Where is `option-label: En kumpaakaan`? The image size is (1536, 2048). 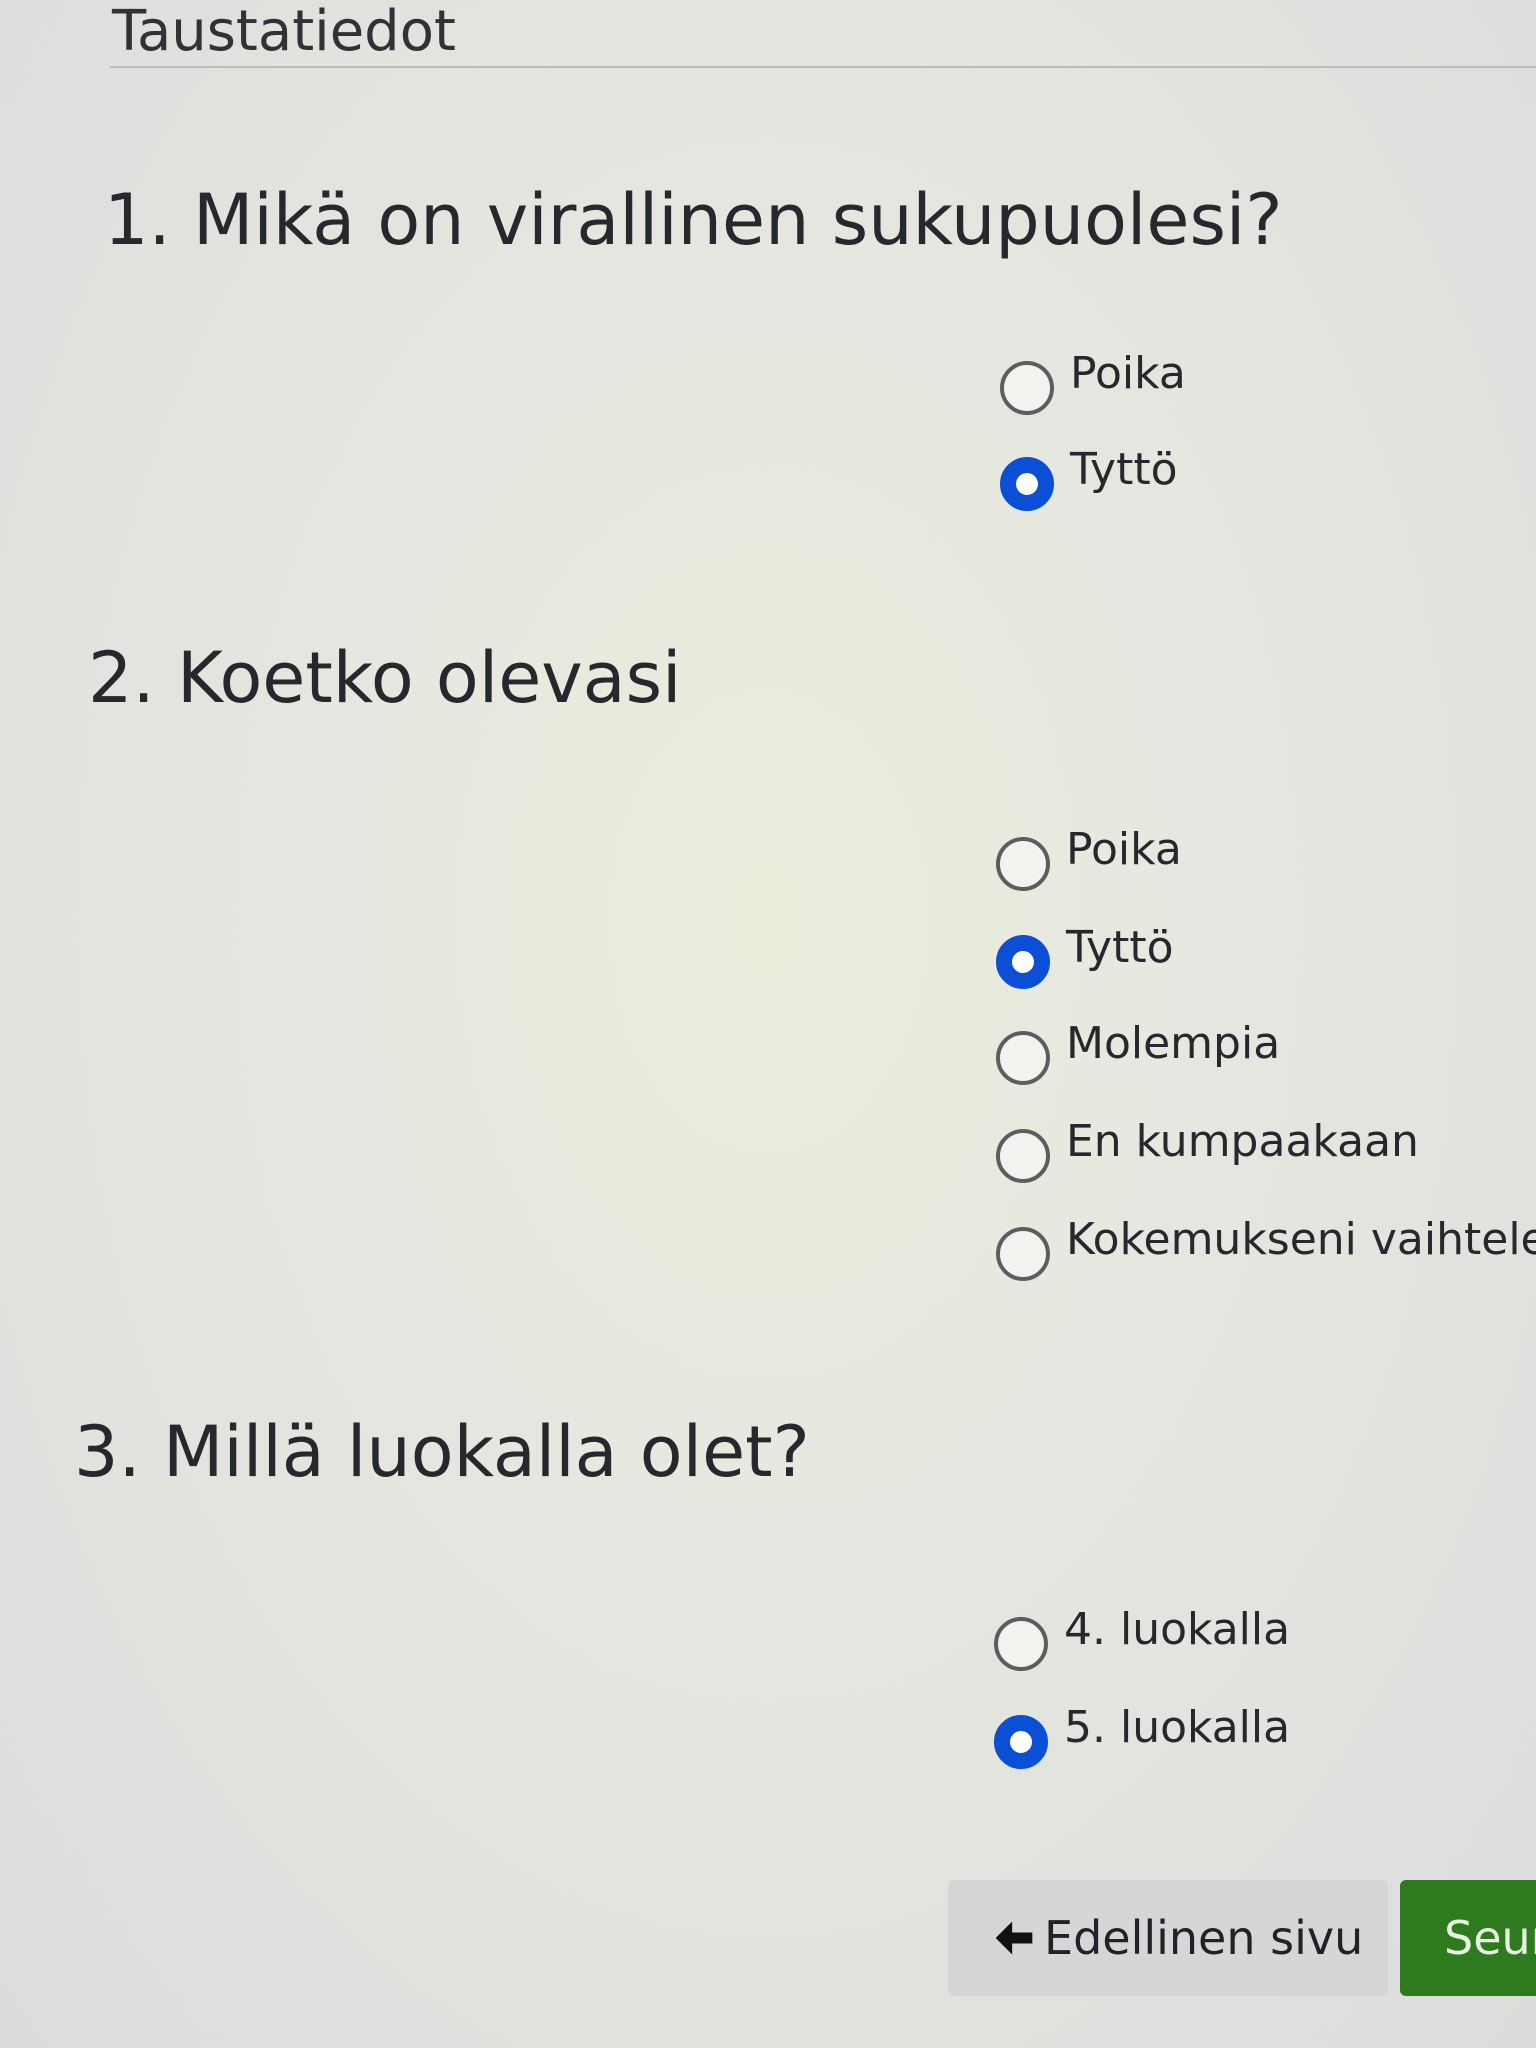 option-label: En kumpaakaan is located at coordinates (1242, 1141).